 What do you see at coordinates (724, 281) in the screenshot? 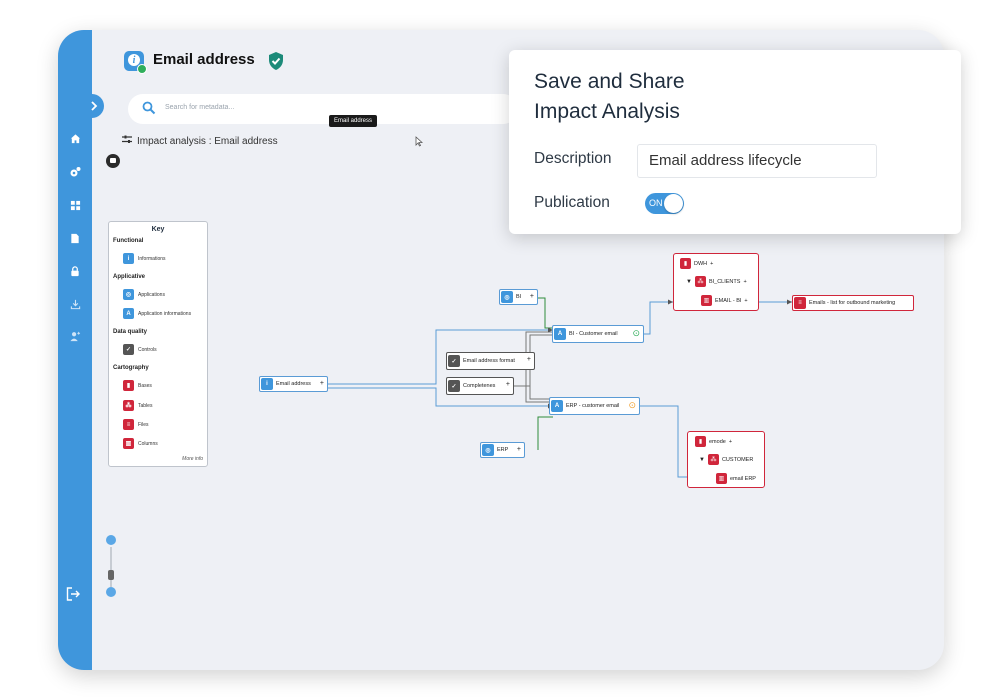
I see `table-label: BI_CLIENTS` at bounding box center [724, 281].